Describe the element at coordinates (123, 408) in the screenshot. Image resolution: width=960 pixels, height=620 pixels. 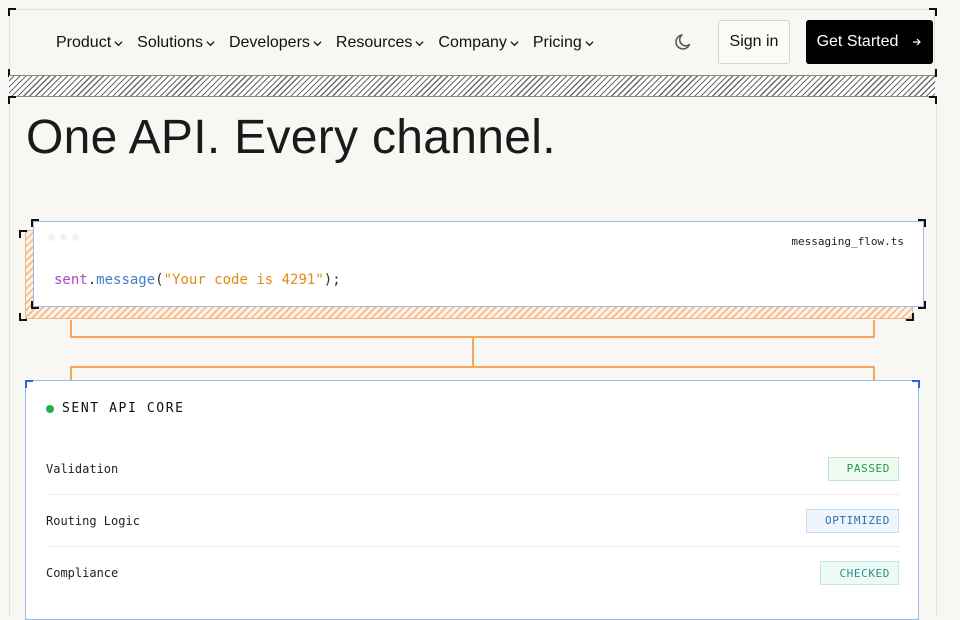
I see `panel-title: SENT API CORE` at that location.